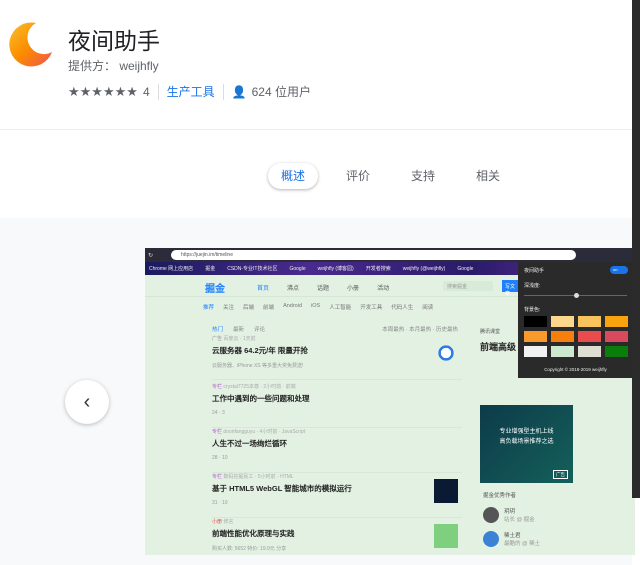  Describe the element at coordinates (151, 255) in the screenshot. I see `reload-icon: ↻` at that location.